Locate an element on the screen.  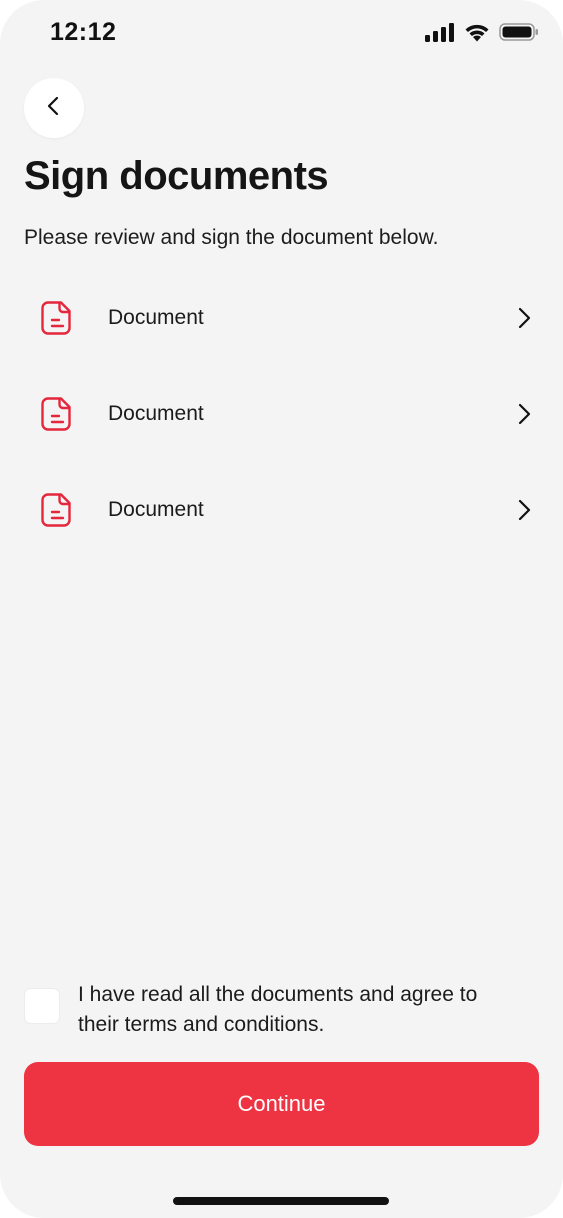
wifi-icon is located at coordinates (477, 32).